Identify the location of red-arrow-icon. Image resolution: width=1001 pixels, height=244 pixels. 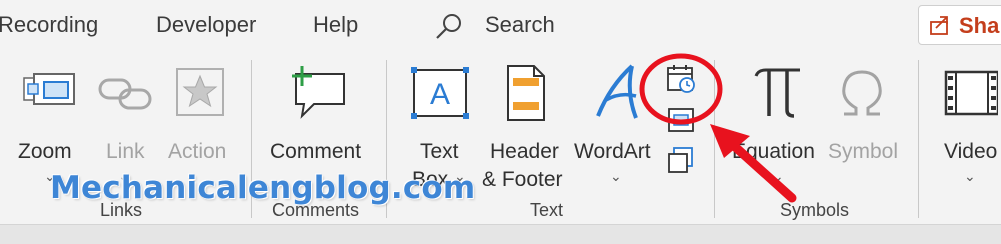
(753, 163).